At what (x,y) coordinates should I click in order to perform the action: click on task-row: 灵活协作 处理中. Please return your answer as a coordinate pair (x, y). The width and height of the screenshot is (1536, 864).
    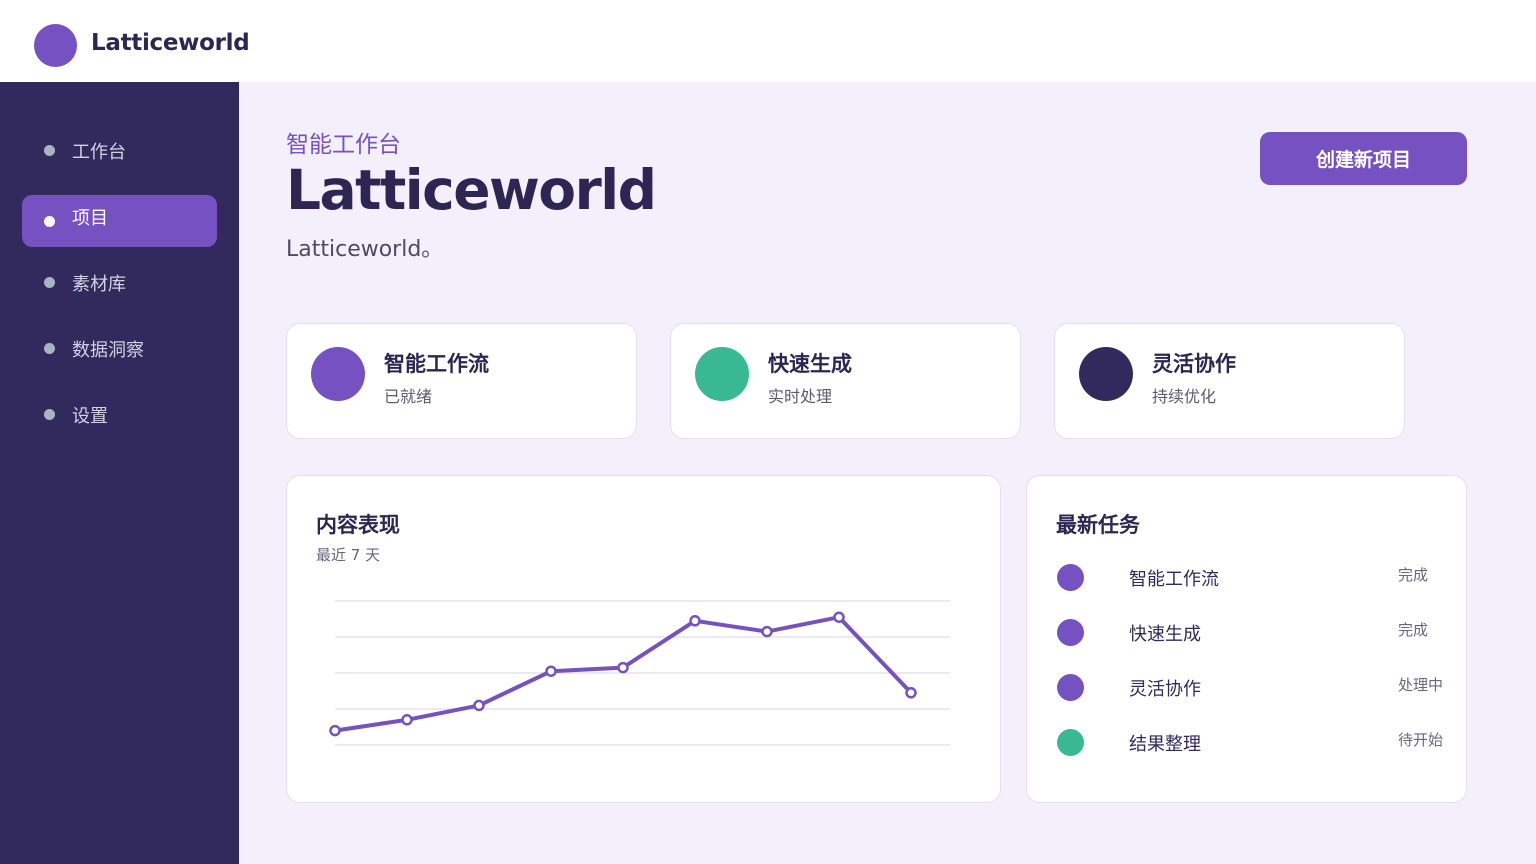
    Looking at the image, I should click on (1249, 687).